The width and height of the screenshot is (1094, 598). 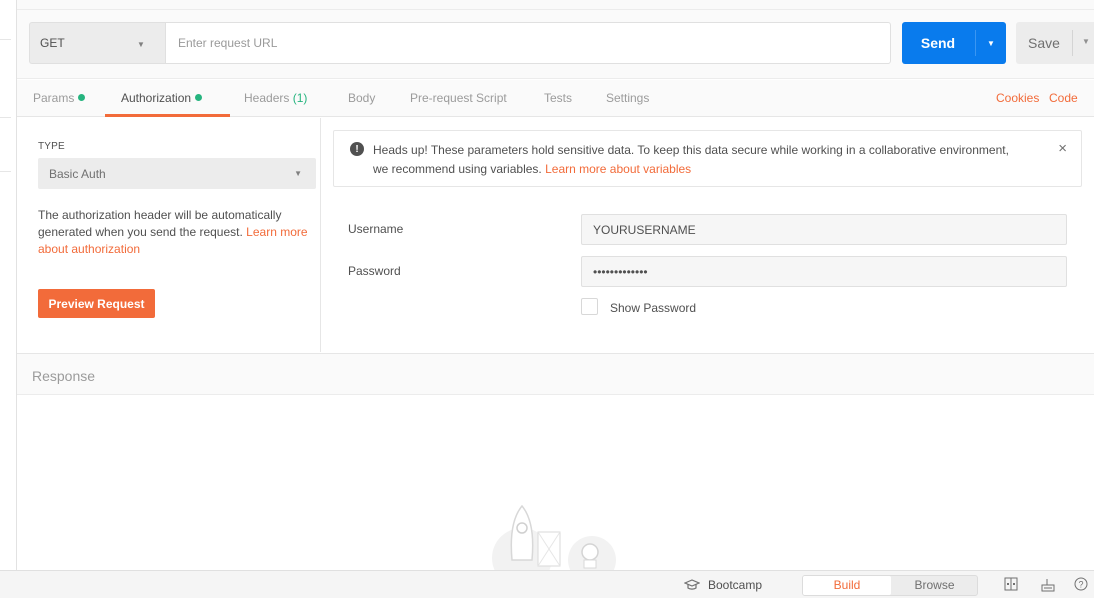 What do you see at coordinates (1062, 148) in the screenshot?
I see `close-icon: ×` at bounding box center [1062, 148].